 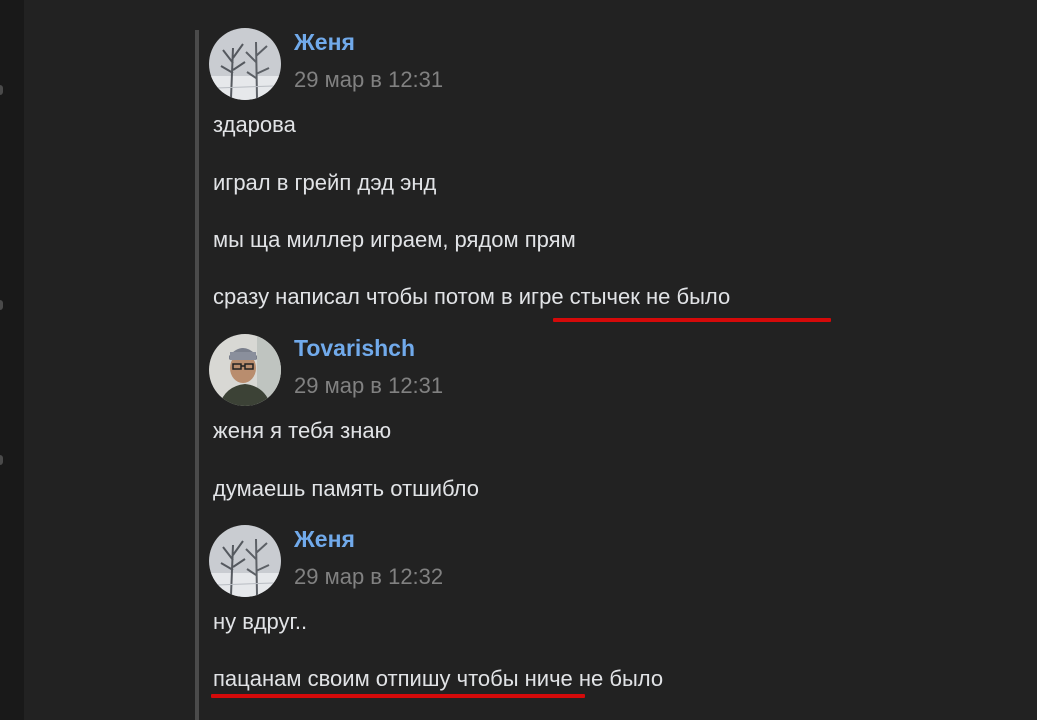 I want to click on forwarded-messages-bar, so click(x=197, y=375).